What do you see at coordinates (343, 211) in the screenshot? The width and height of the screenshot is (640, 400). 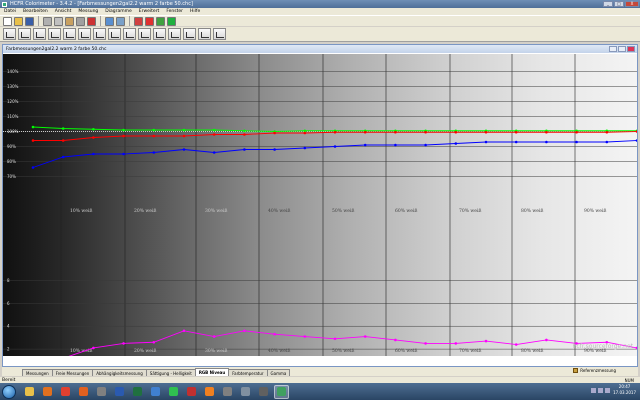 I see `x-tick-label: 50% weiß` at bounding box center [343, 211].